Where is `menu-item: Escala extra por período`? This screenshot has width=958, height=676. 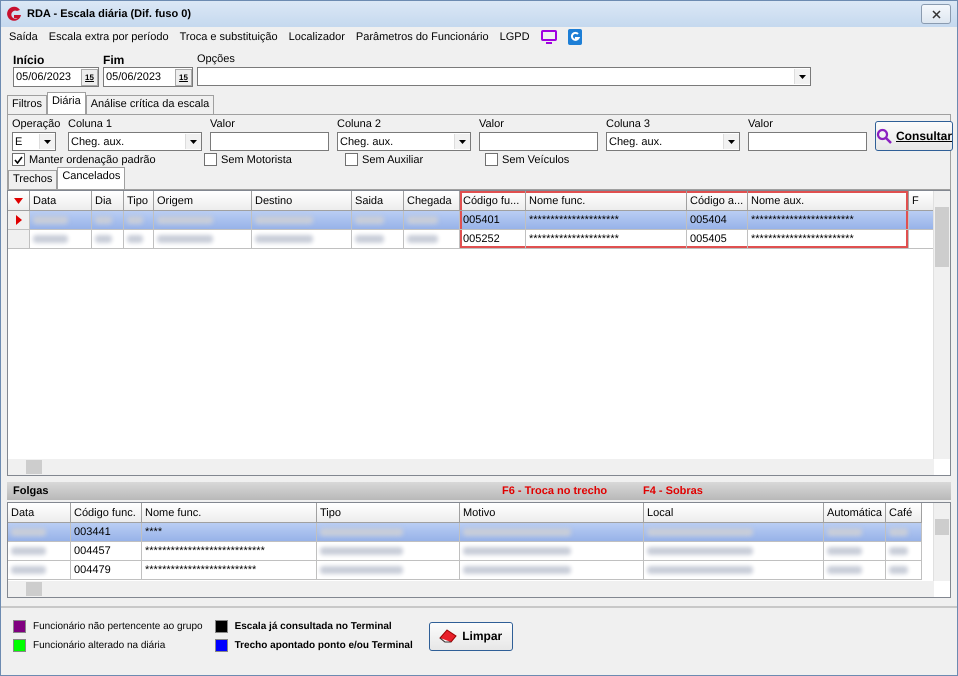
menu-item: Escala extra por período is located at coordinates (108, 37).